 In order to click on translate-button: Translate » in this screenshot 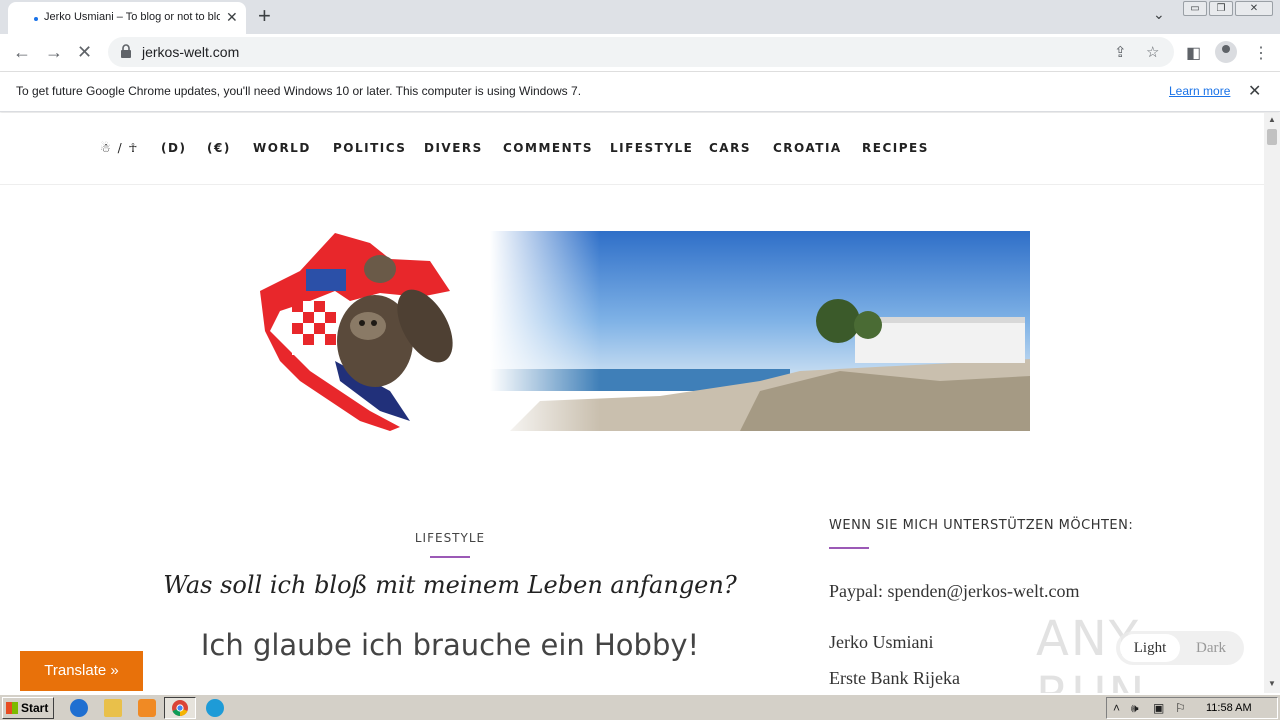, I will do `click(81, 671)`.